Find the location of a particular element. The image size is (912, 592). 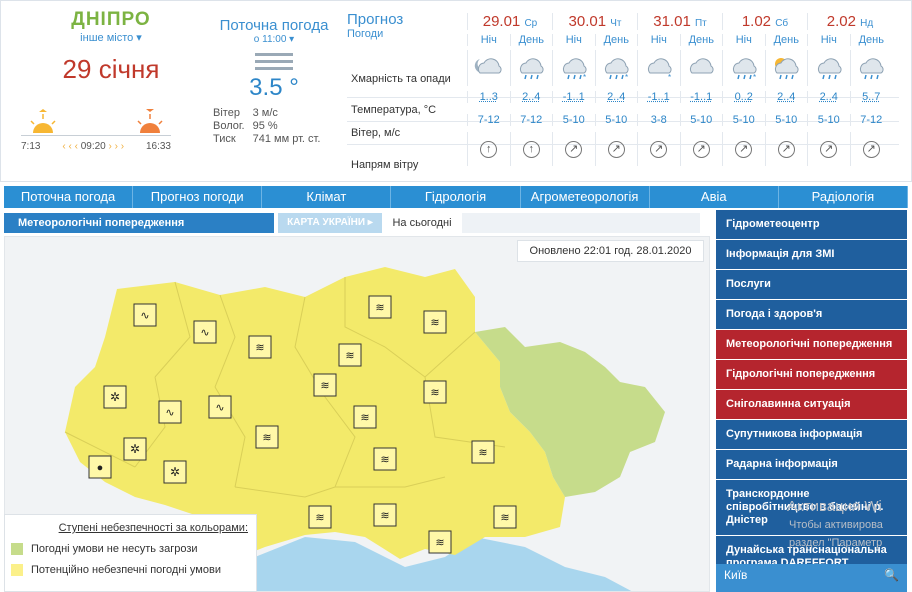

wind-direction-label: Напрям вітру is located at coordinates (385, 165).